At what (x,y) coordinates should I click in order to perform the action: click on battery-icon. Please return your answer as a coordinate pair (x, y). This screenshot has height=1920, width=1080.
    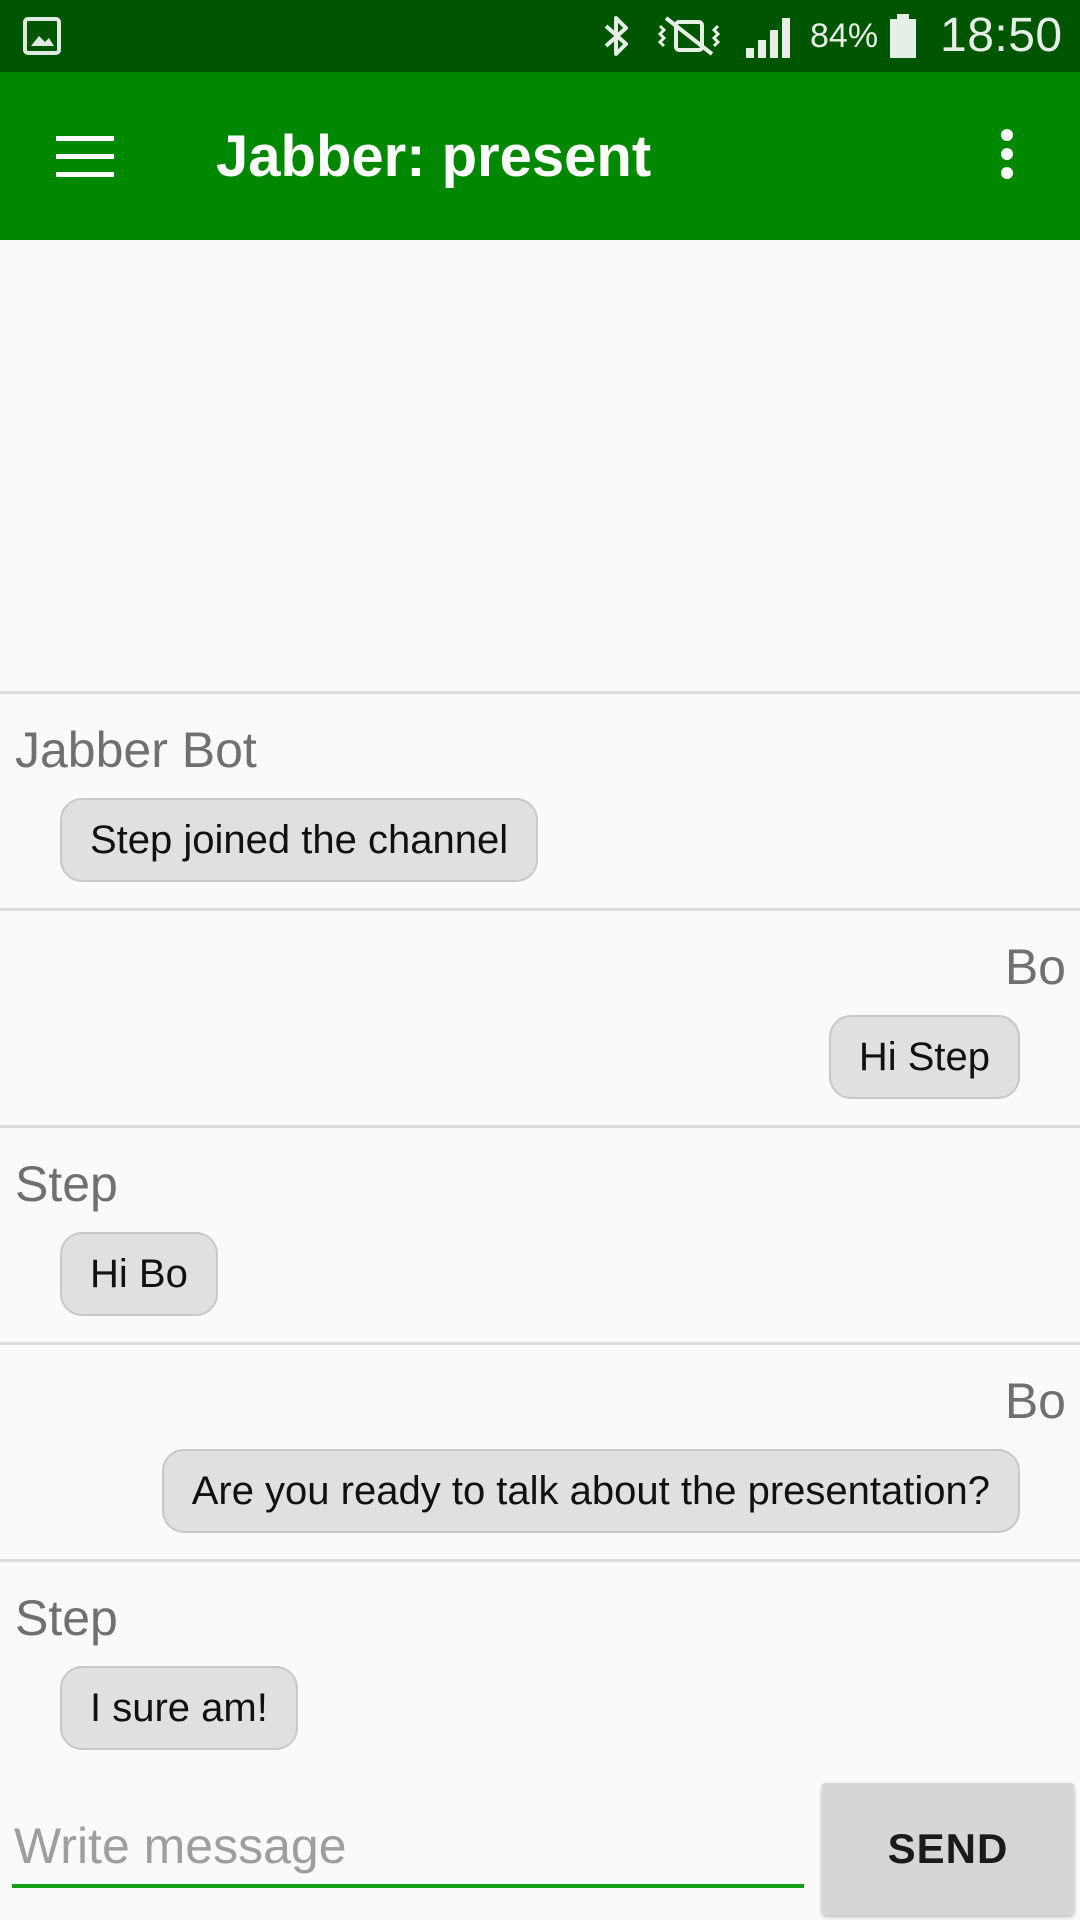
    Looking at the image, I should click on (903, 36).